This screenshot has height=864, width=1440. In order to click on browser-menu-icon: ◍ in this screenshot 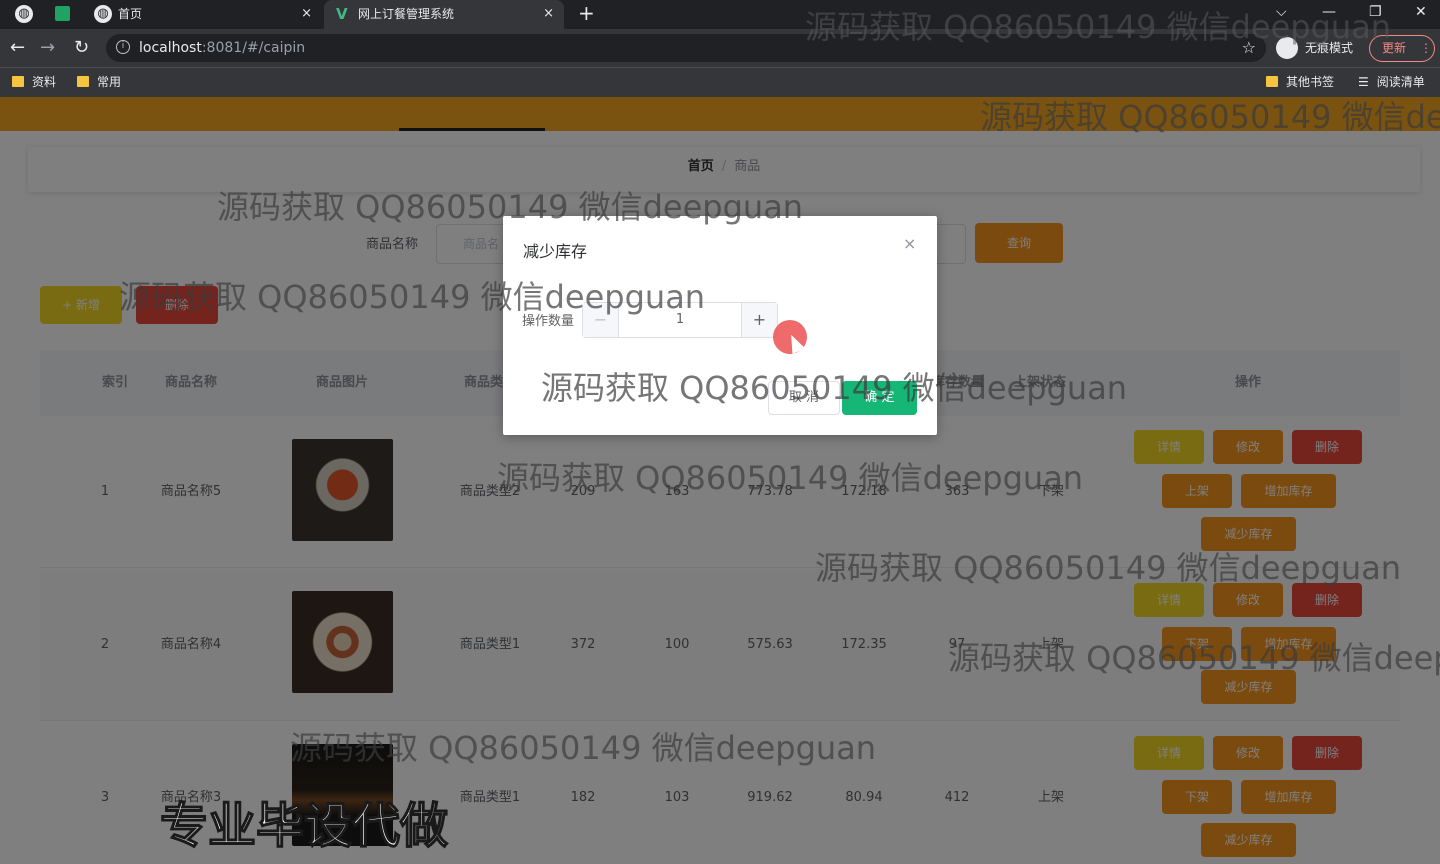, I will do `click(24, 14)`.